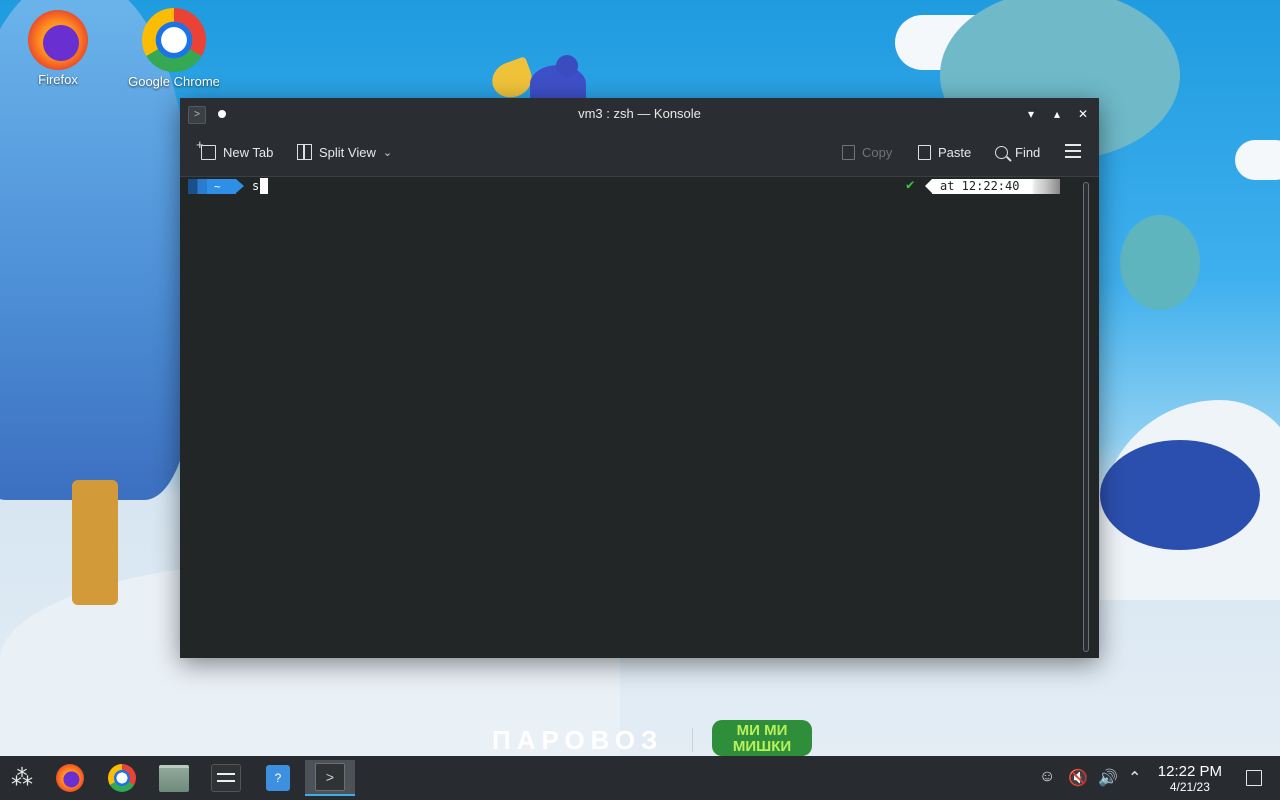  Describe the element at coordinates (578, 740) in the screenshot. I see `wallpaper-logo-parovoz: ПАРОВОЗ` at that location.